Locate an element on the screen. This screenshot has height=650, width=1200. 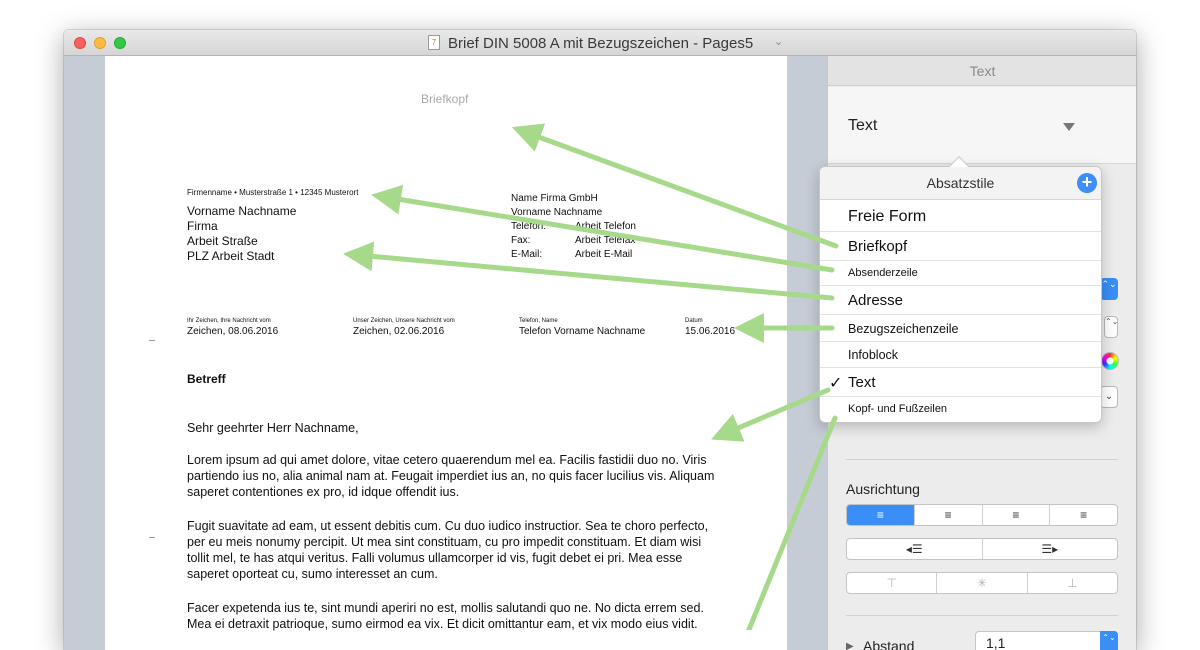
vertical-align-control: ⊤ ✳ ⊥ is located at coordinates (982, 583).